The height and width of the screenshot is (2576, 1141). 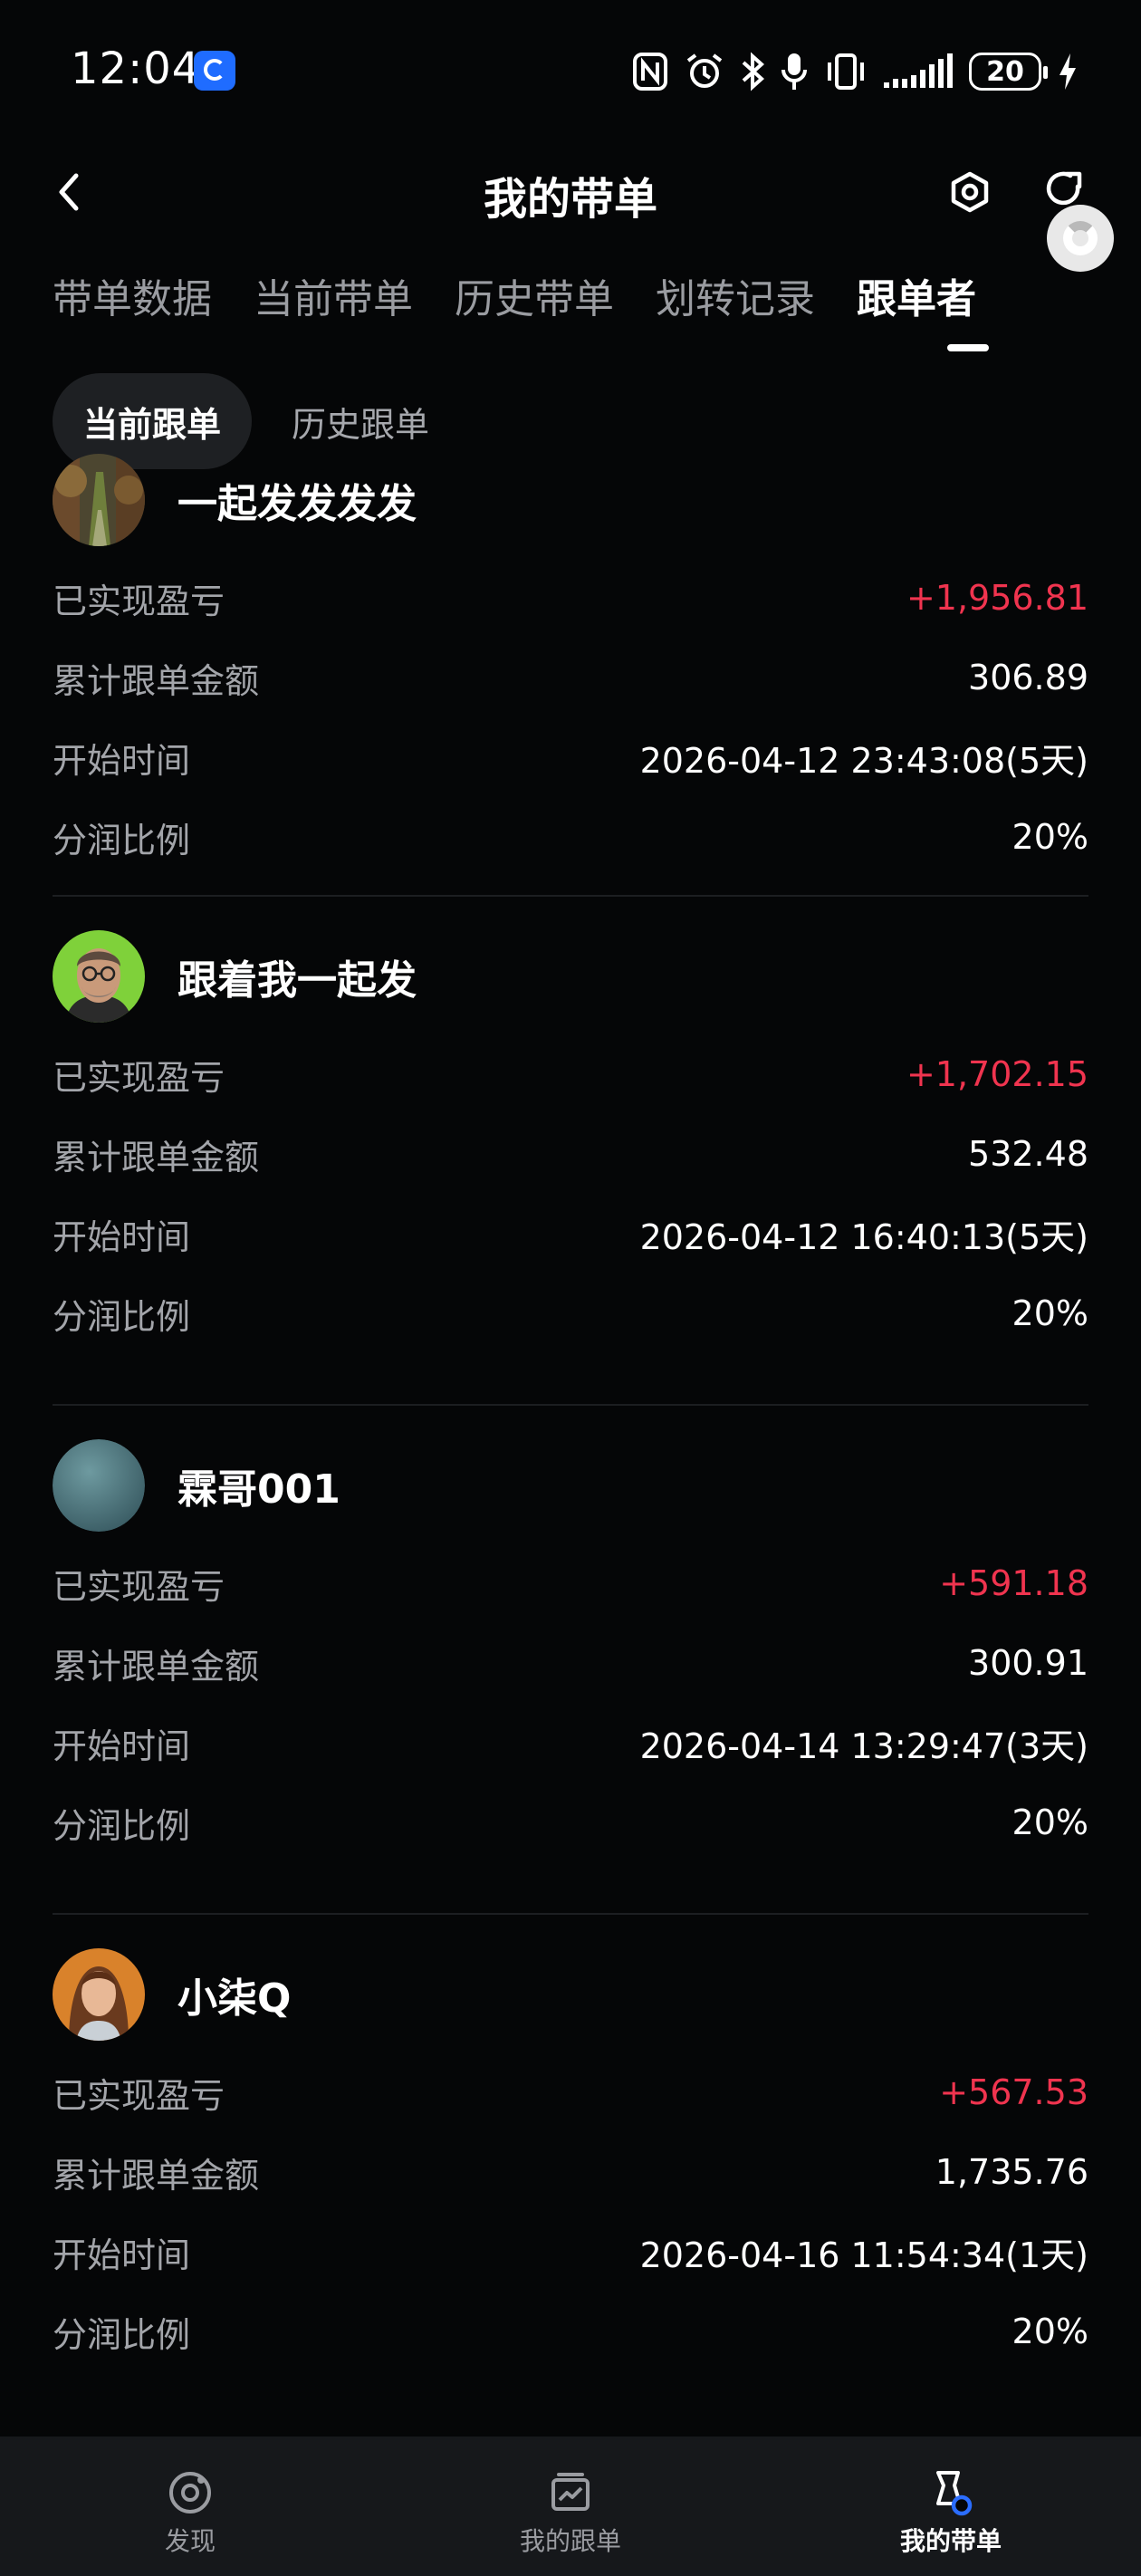 I want to click on discover-icon, so click(x=190, y=2493).